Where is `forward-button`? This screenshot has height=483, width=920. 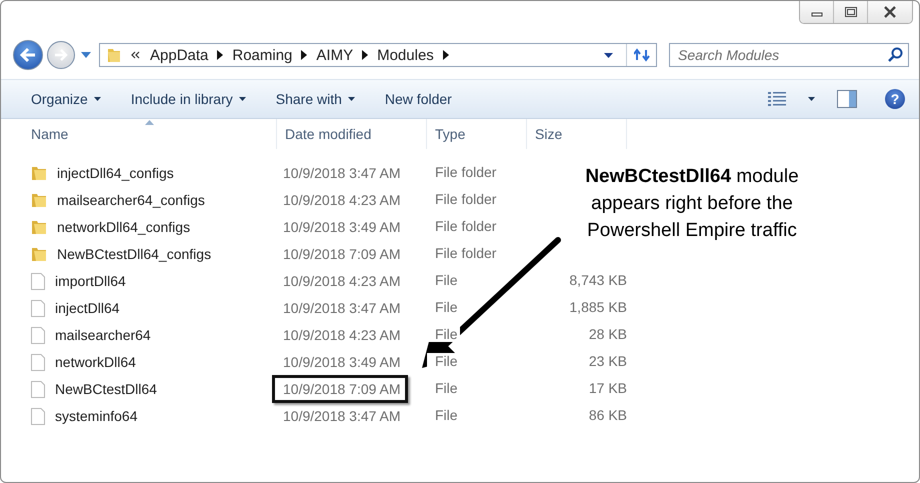
forward-button is located at coordinates (61, 55).